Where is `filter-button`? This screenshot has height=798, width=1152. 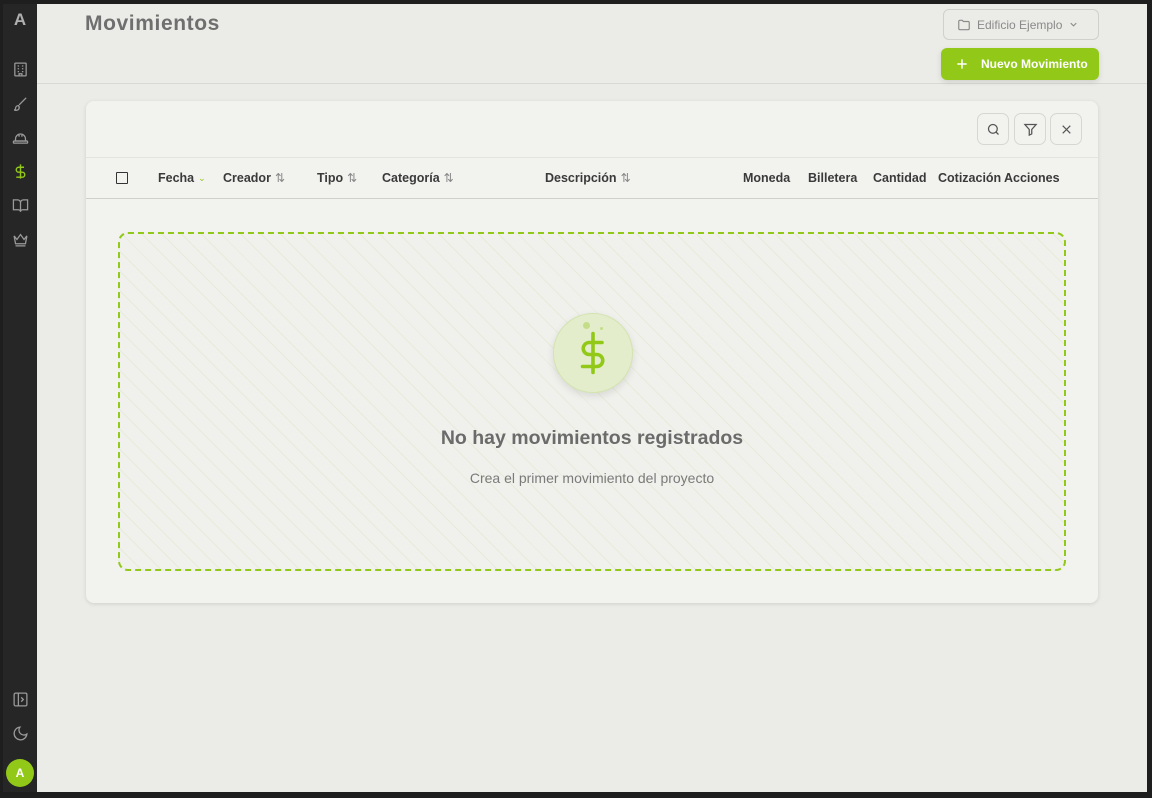 filter-button is located at coordinates (1030, 129).